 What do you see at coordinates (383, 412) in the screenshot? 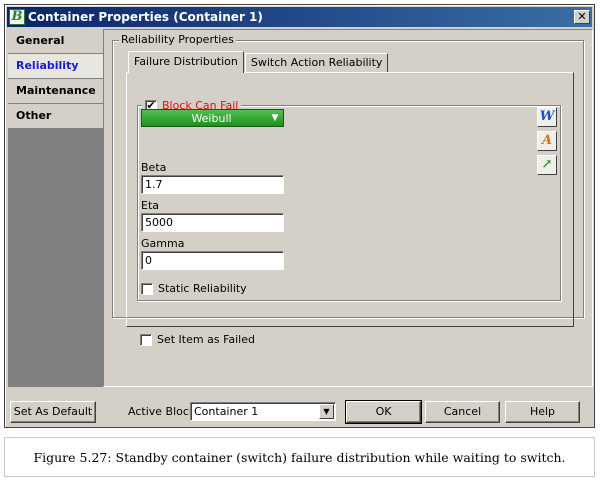
I see `ok-button: OK` at bounding box center [383, 412].